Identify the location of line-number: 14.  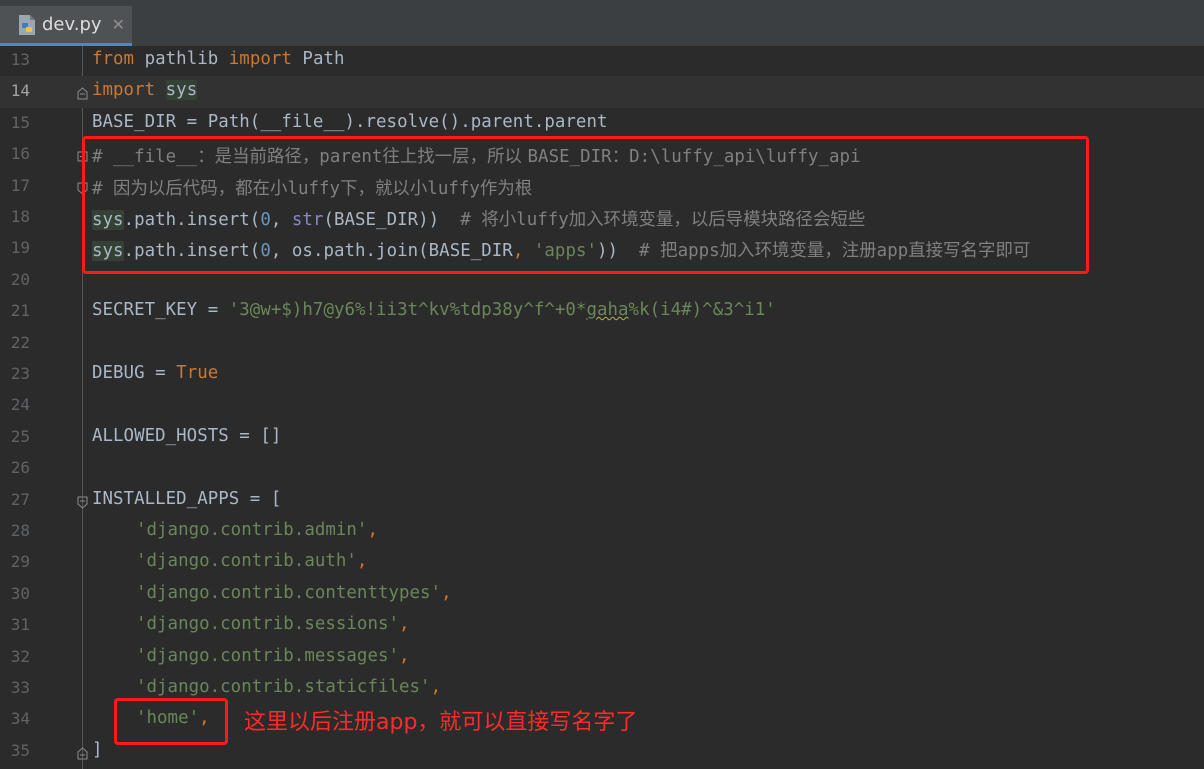
(20, 91).